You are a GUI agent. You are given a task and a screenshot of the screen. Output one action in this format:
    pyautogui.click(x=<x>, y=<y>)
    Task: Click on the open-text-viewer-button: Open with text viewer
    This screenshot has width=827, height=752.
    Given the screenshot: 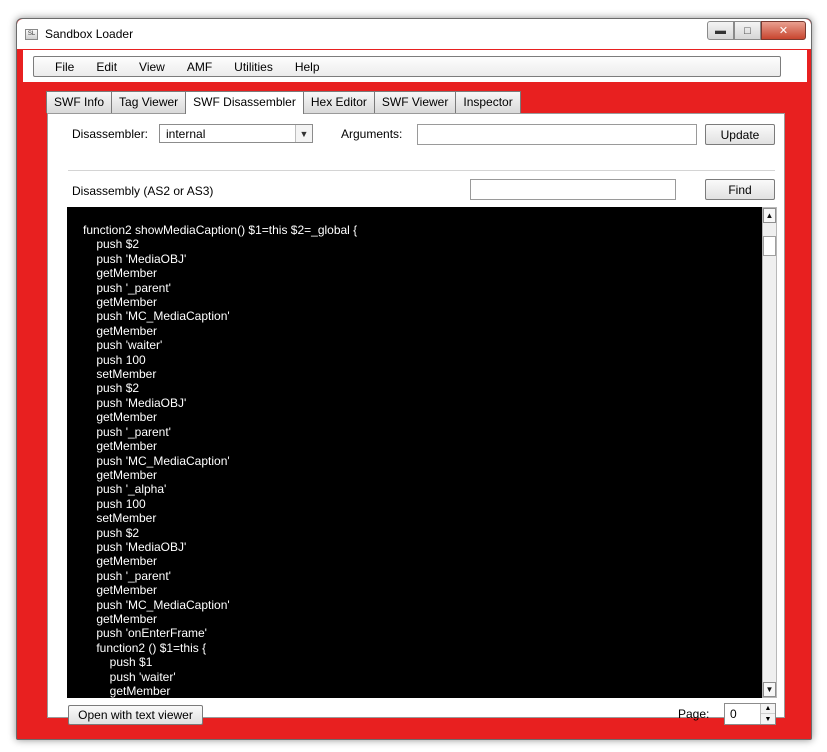 What is the action you would take?
    pyautogui.click(x=135, y=715)
    